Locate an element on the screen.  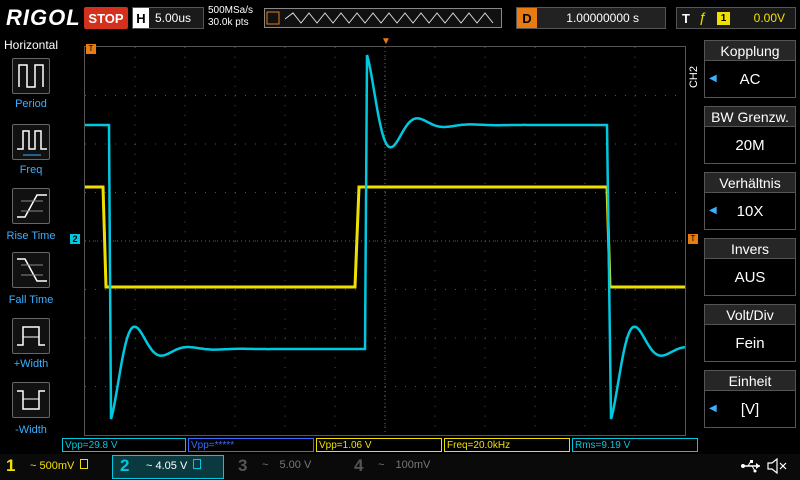
memory-points: 30.0k pts is located at coordinates (228, 22).